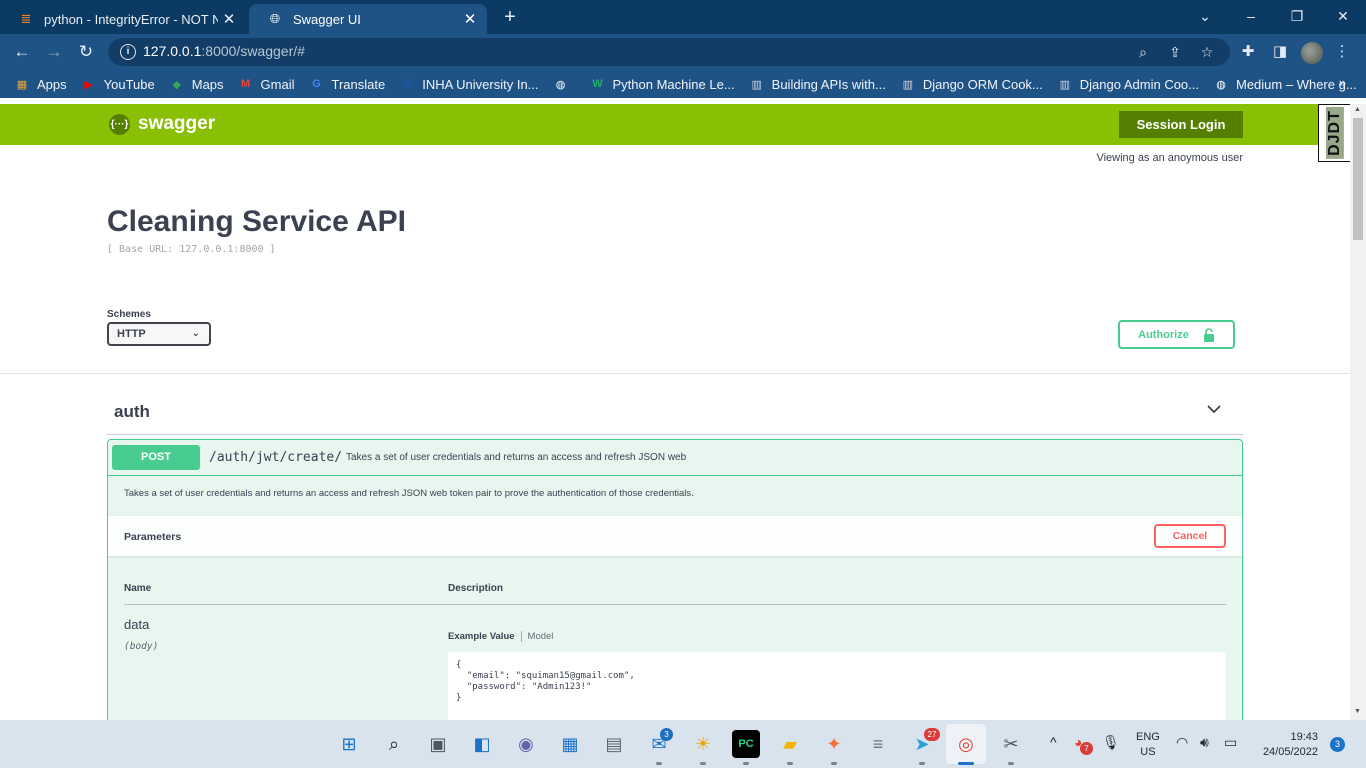  Describe the element at coordinates (1358, 412) in the screenshot. I see `page-scrollbar: ▲ ▼` at that location.